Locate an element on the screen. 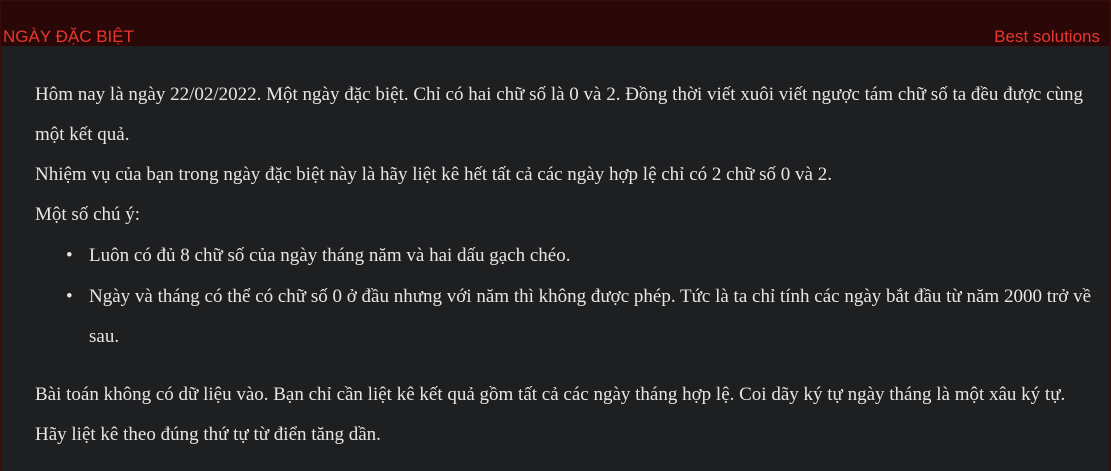 The height and width of the screenshot is (471, 1111). problem-title: NGÀY ĐẶC BIỆT is located at coordinates (68, 36).